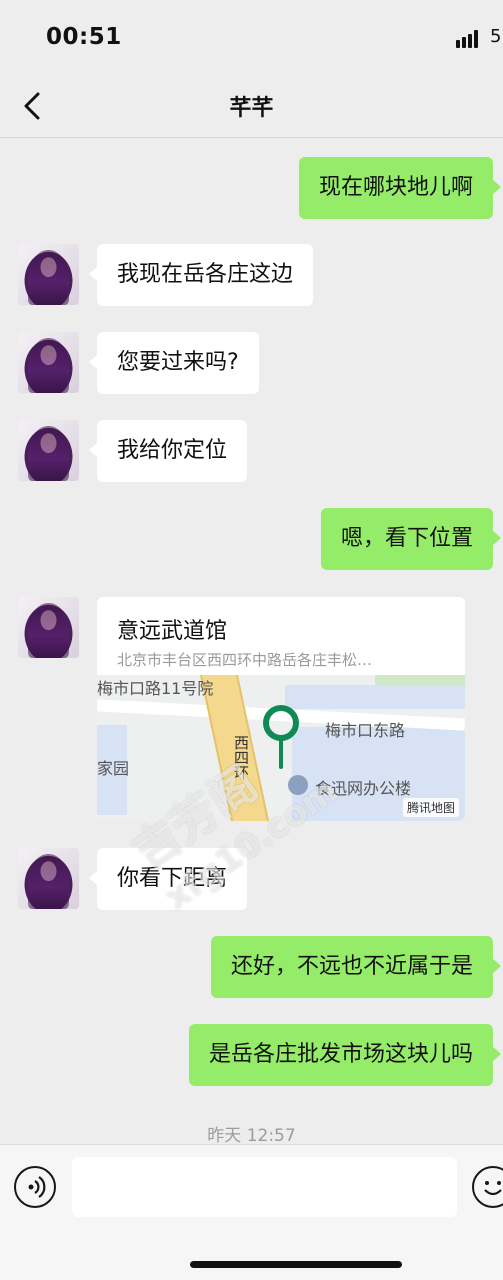 The height and width of the screenshot is (1280, 503). Describe the element at coordinates (356, 967) in the screenshot. I see `message-bubble-out: 还好，不远也不近属于是` at that location.